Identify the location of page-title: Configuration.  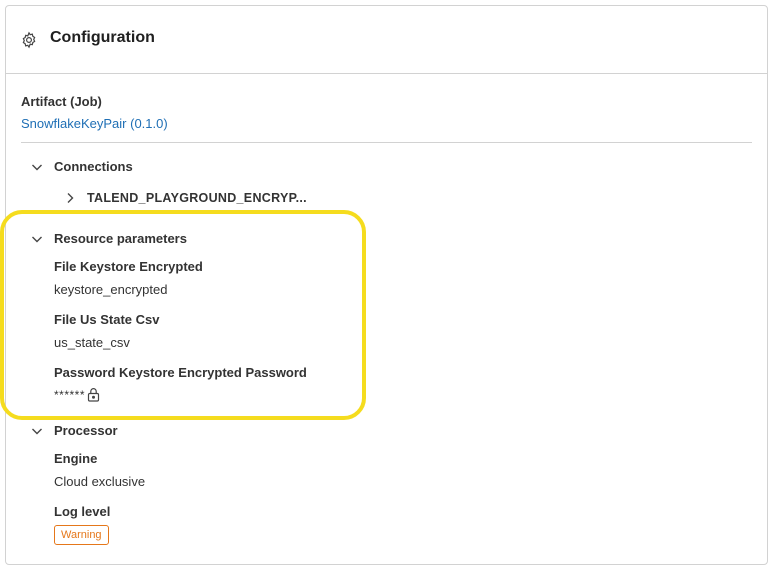
(102, 37).